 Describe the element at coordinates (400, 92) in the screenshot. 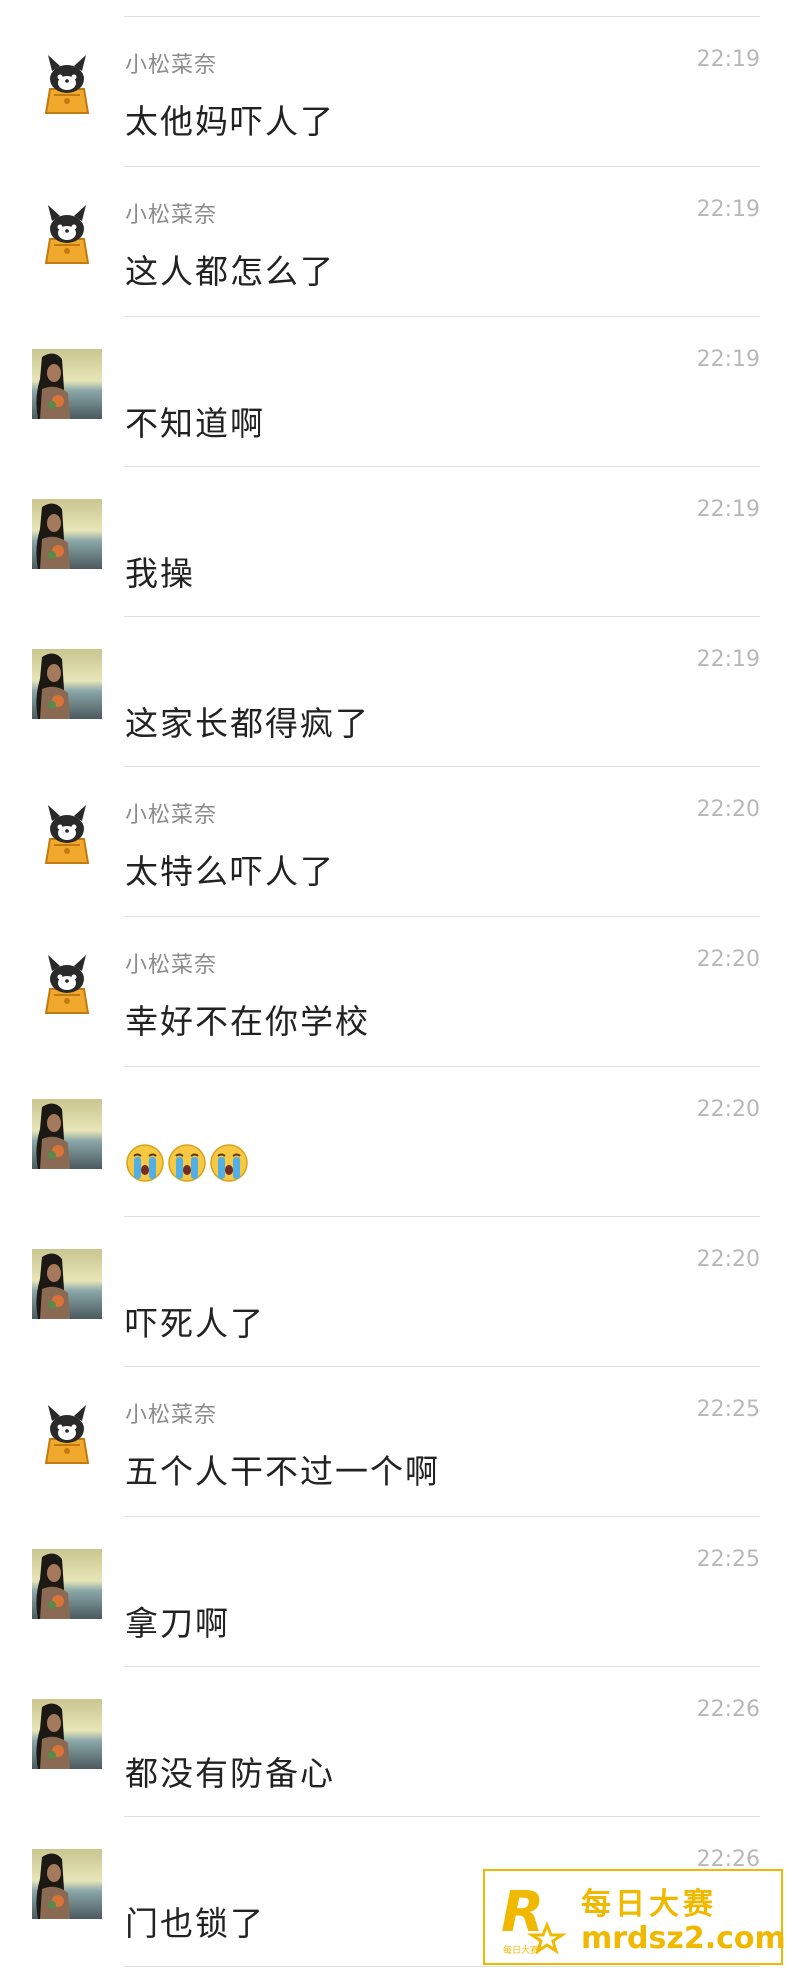

I see `message-item: 小松菜奈 22:19 太他妈吓人了` at that location.